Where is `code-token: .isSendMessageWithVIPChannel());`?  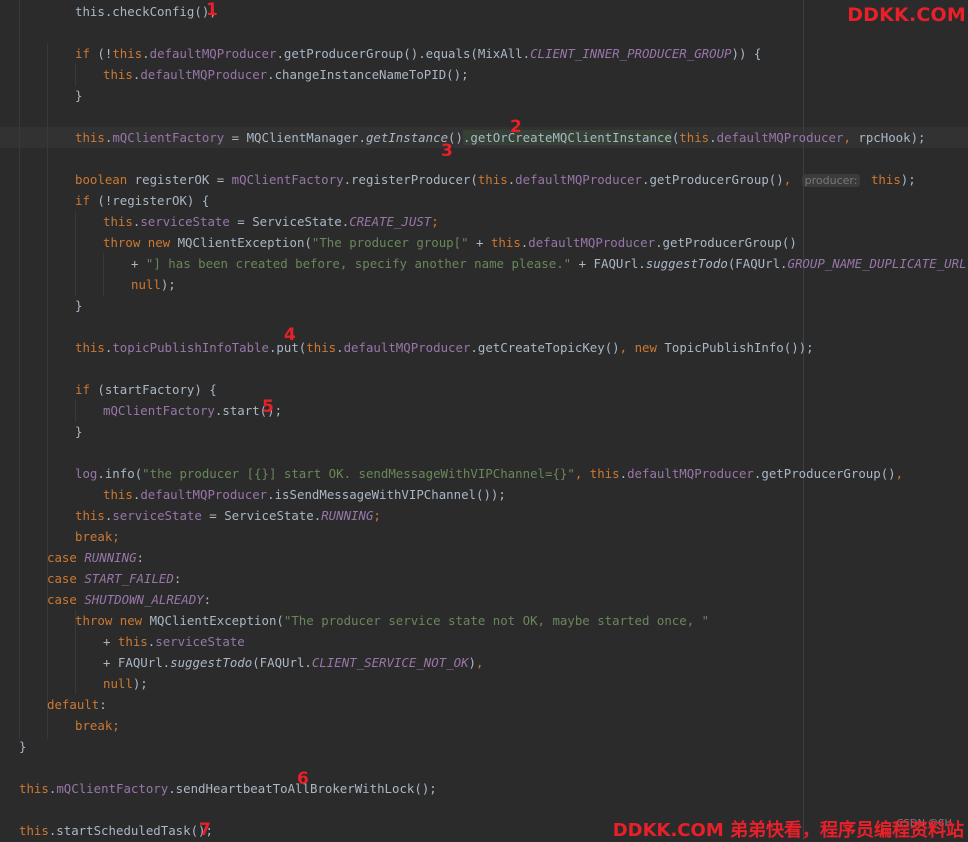 code-token: .isSendMessageWithVIPChannel()); is located at coordinates (386, 494).